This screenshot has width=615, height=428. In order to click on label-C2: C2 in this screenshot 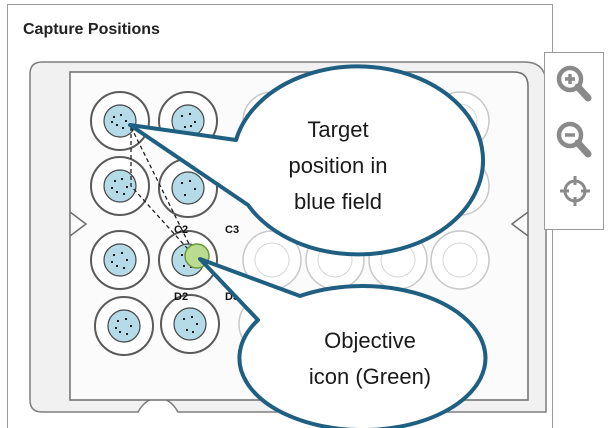, I will do `click(181, 230)`.